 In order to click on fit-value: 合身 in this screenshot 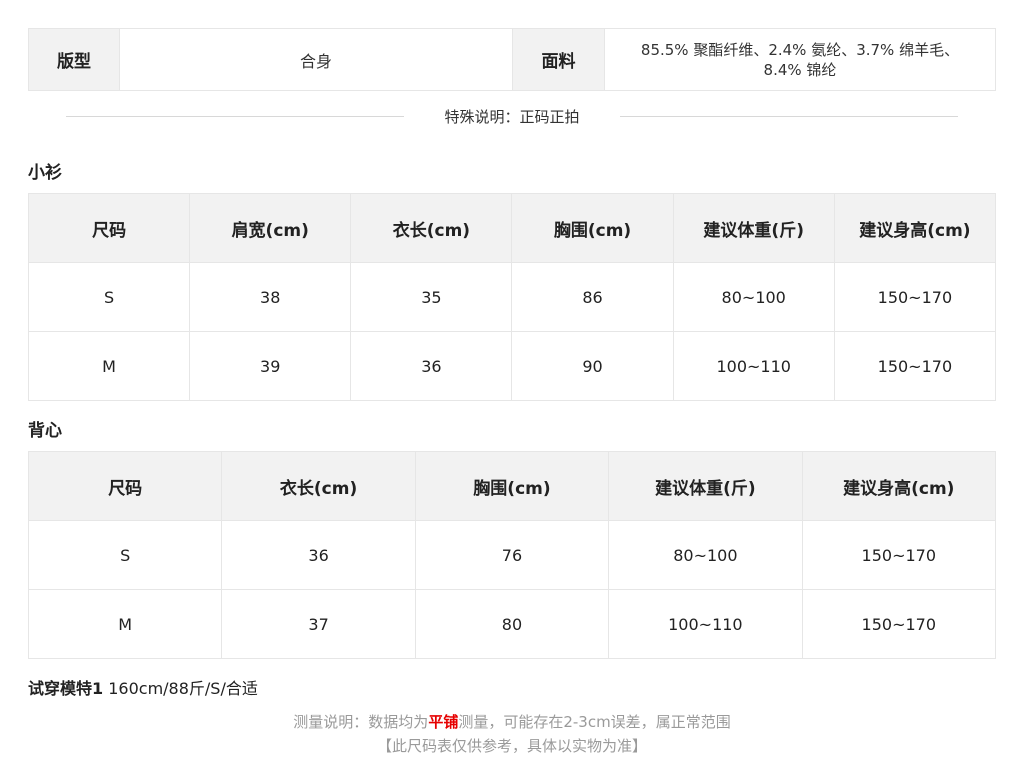, I will do `click(316, 59)`.